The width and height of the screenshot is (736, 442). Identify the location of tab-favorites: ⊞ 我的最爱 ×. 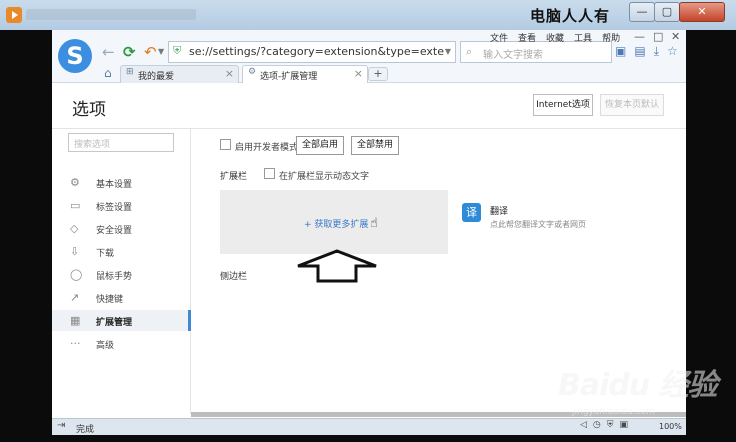
(179, 74).